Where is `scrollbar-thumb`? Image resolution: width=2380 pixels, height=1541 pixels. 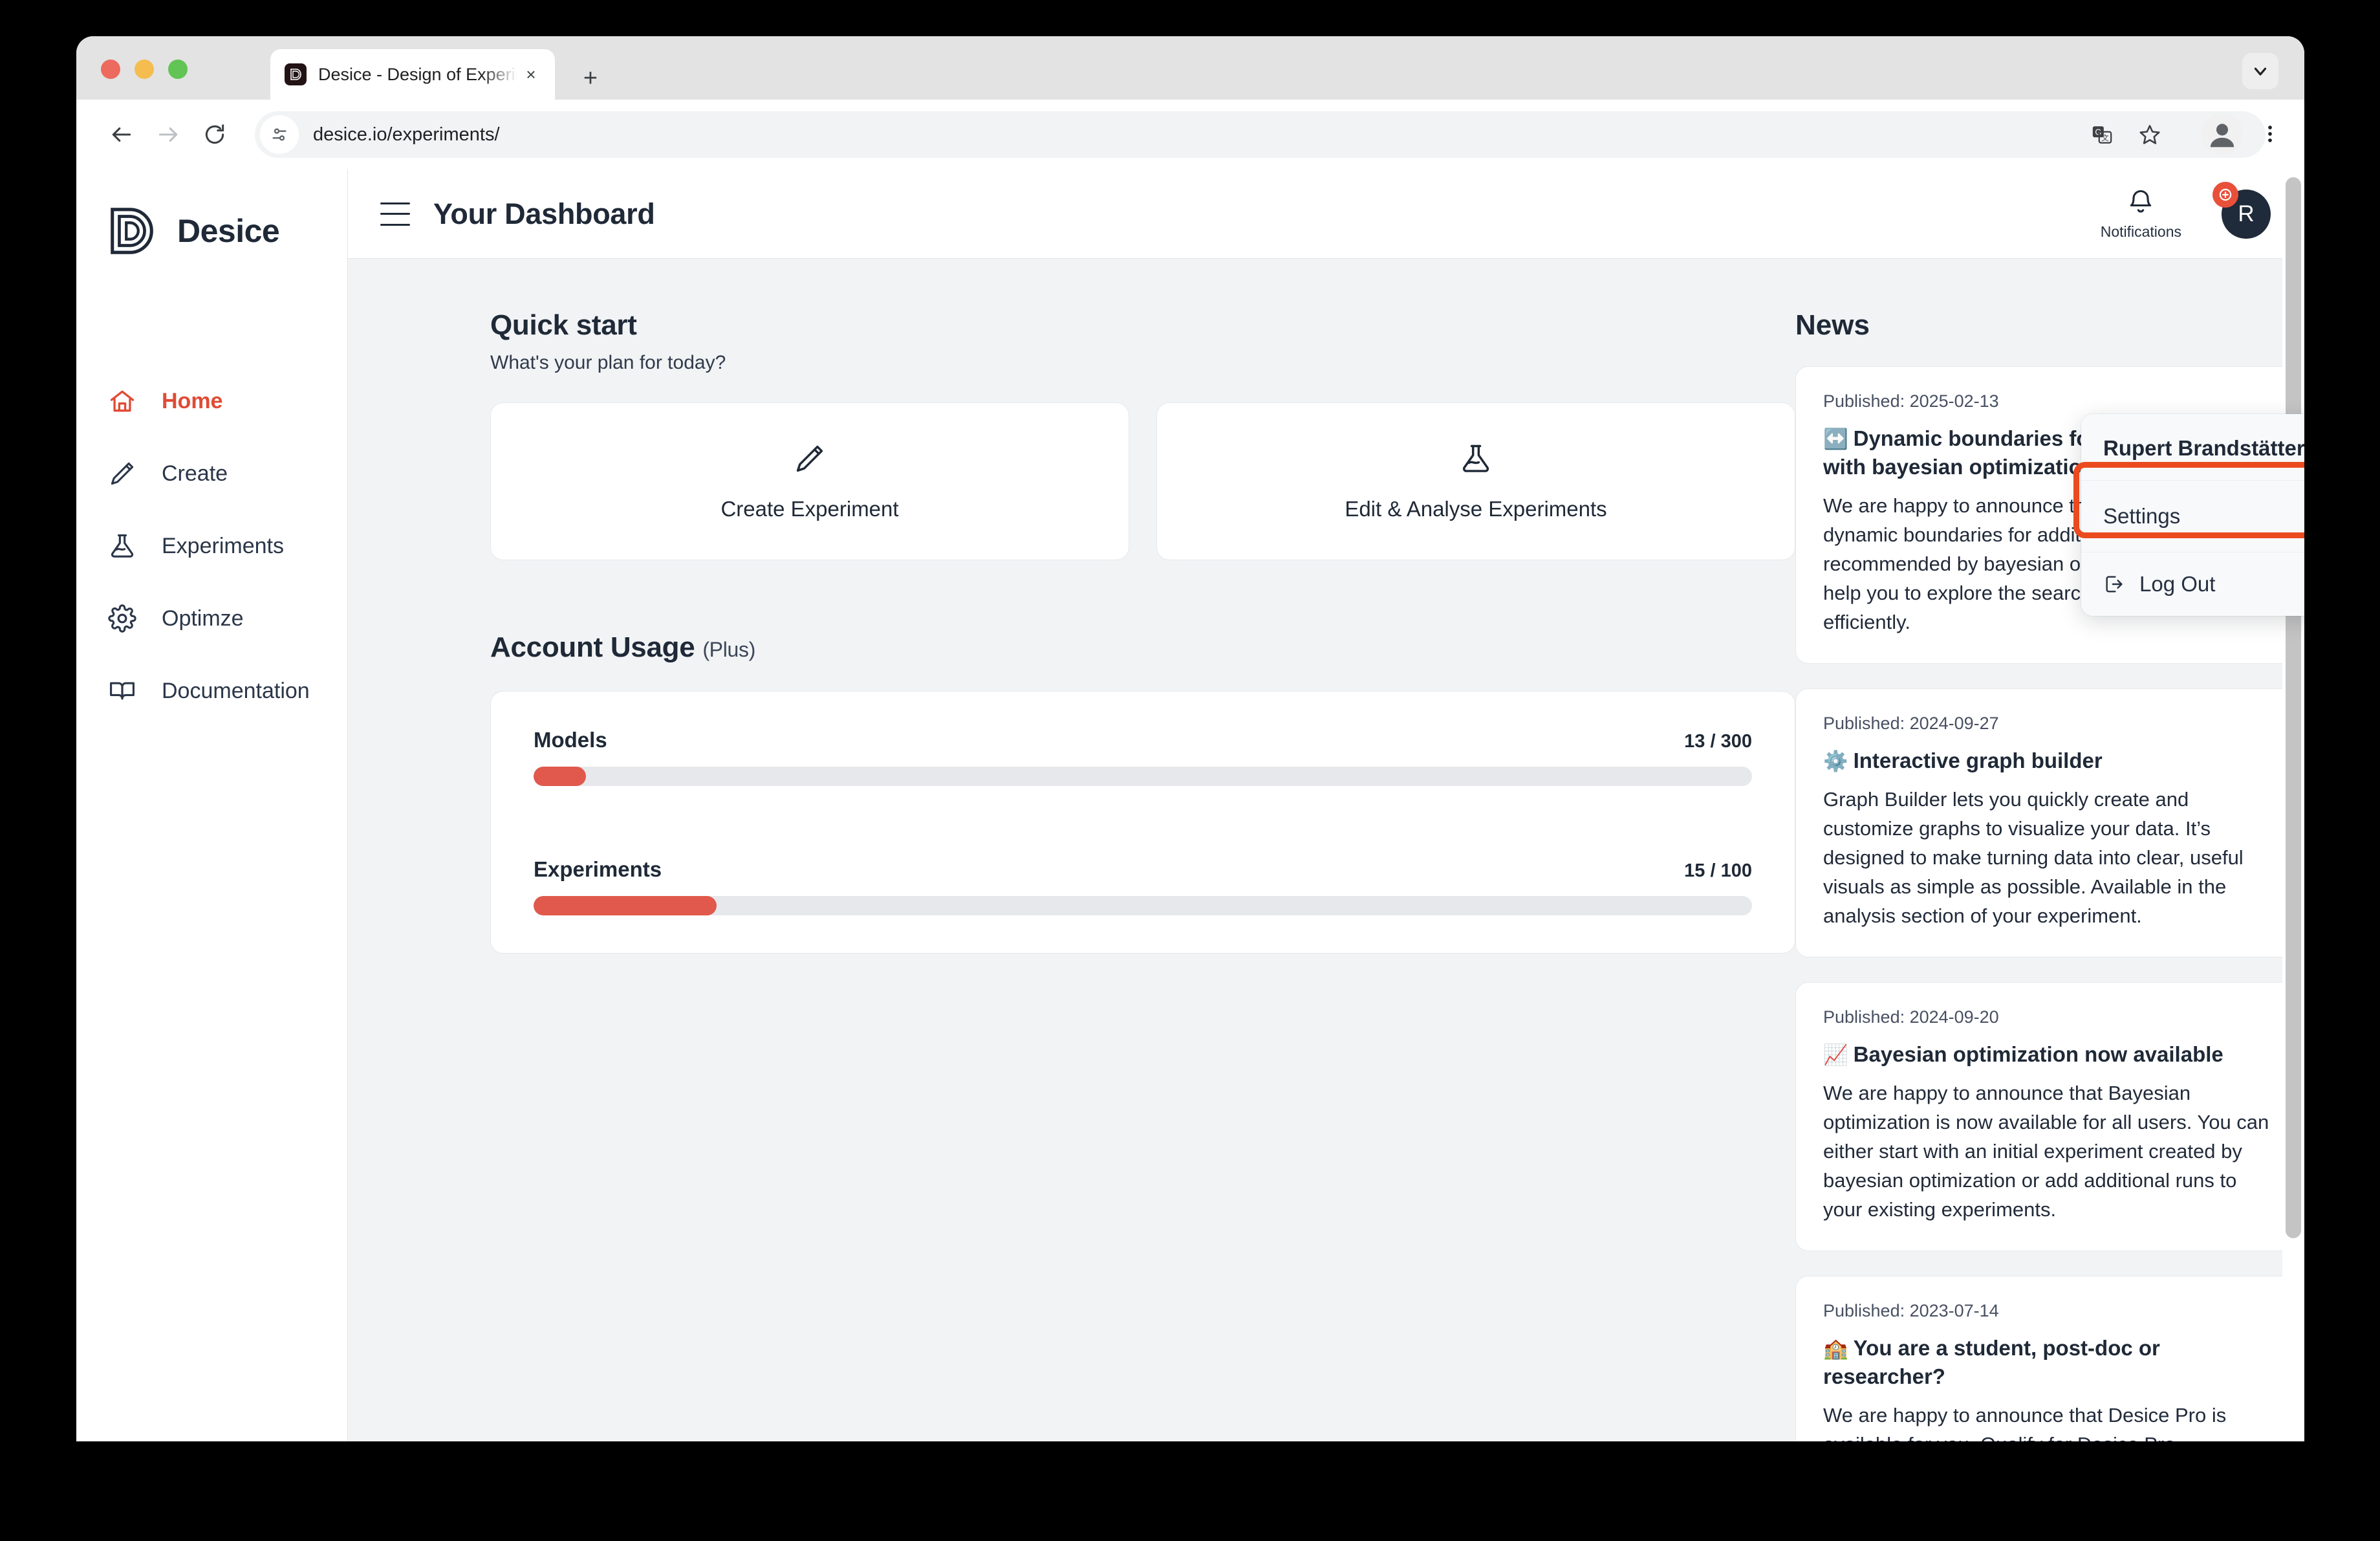 scrollbar-thumb is located at coordinates (2293, 707).